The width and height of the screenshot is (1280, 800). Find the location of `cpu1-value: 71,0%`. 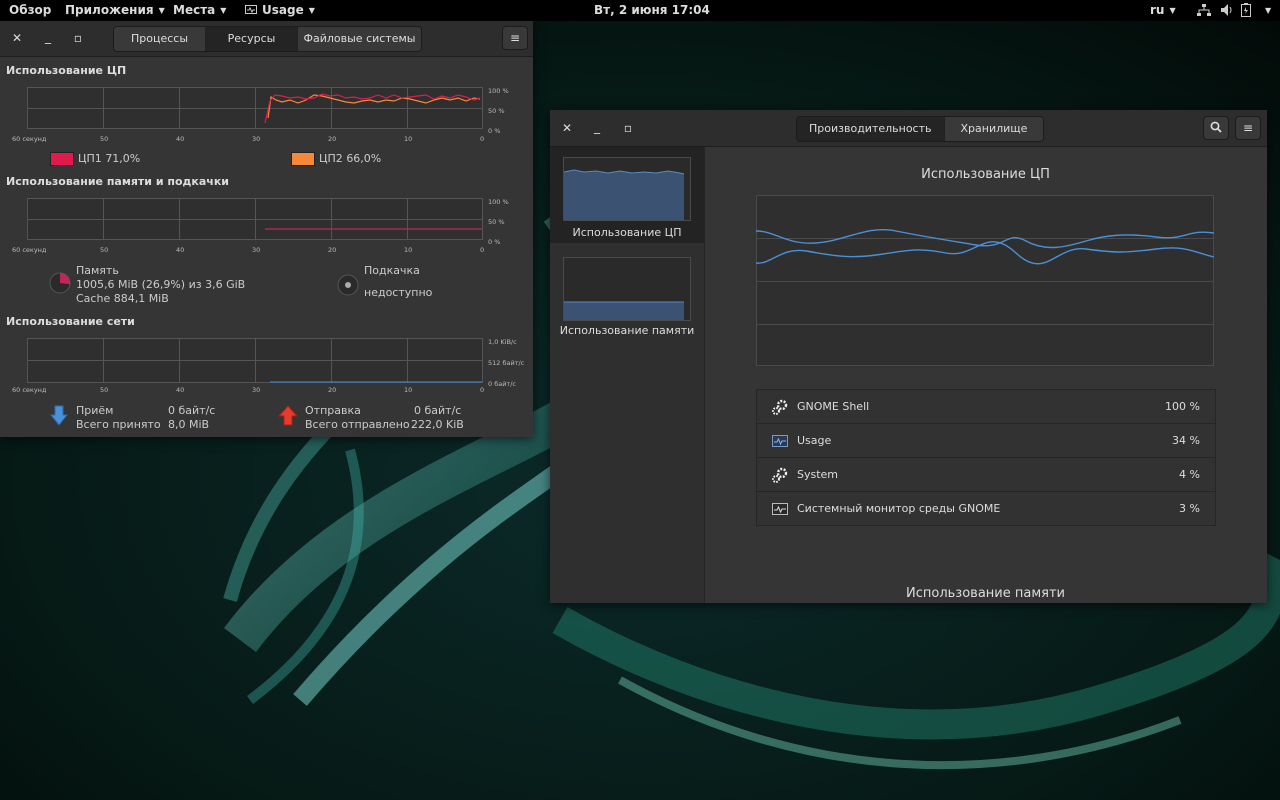

cpu1-value: 71,0% is located at coordinates (123, 158).